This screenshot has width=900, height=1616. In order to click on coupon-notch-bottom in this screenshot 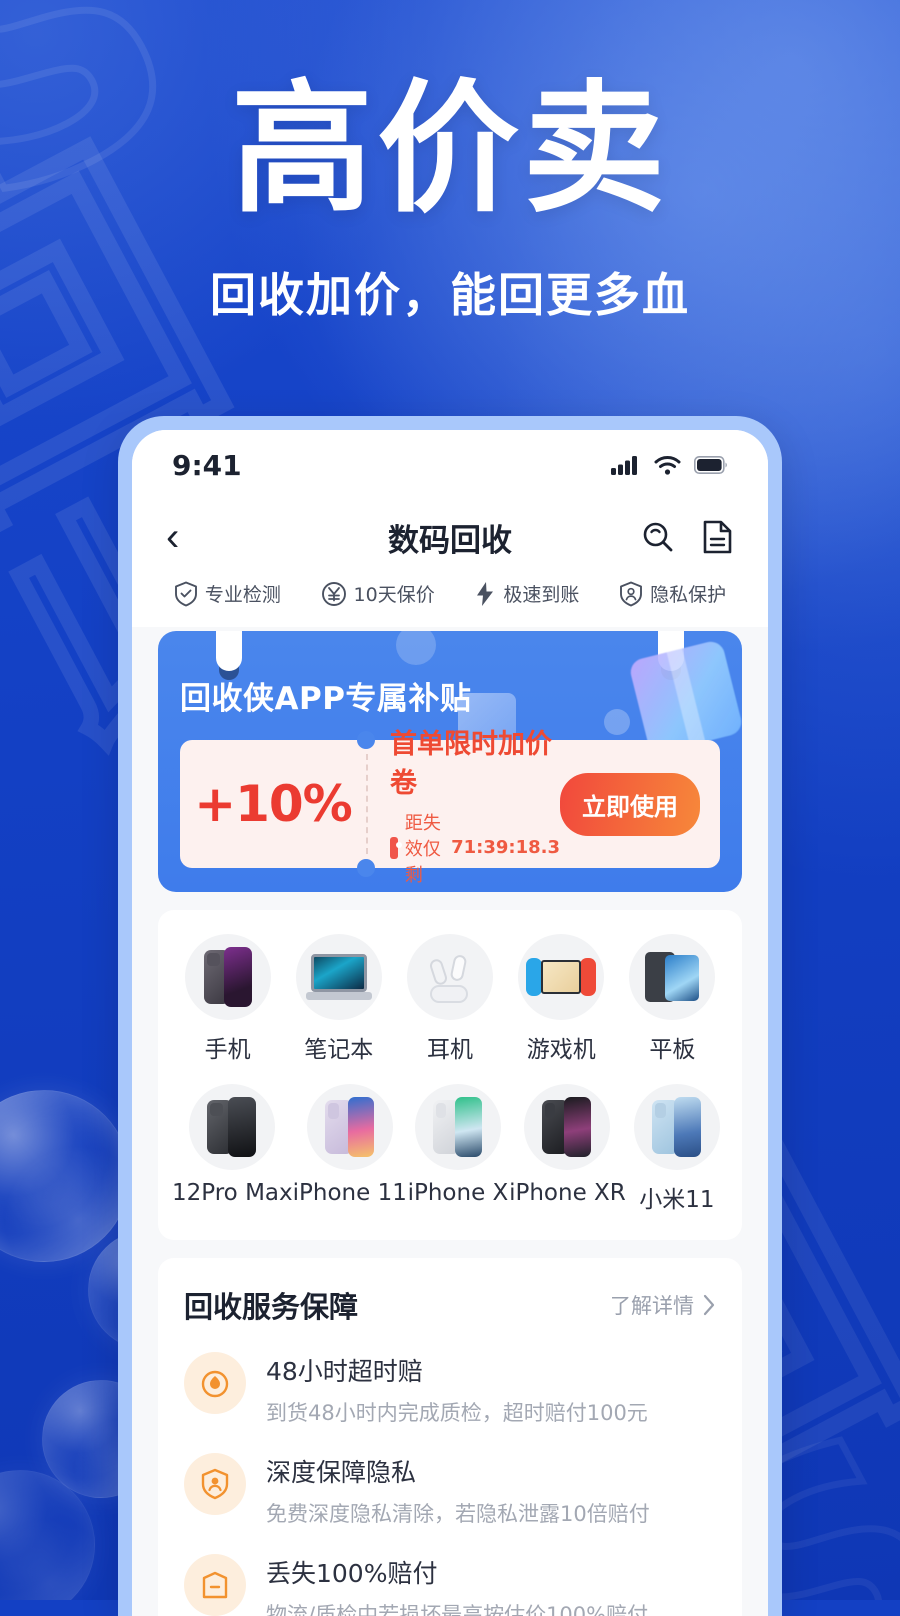, I will do `click(366, 868)`.